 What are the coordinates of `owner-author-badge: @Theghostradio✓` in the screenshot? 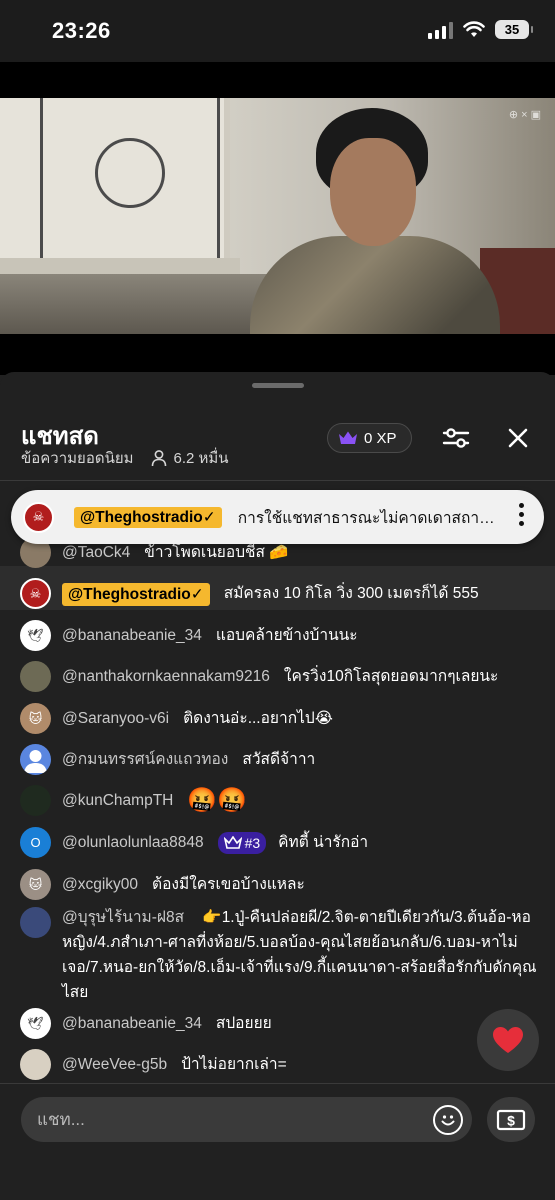 It's located at (136, 594).